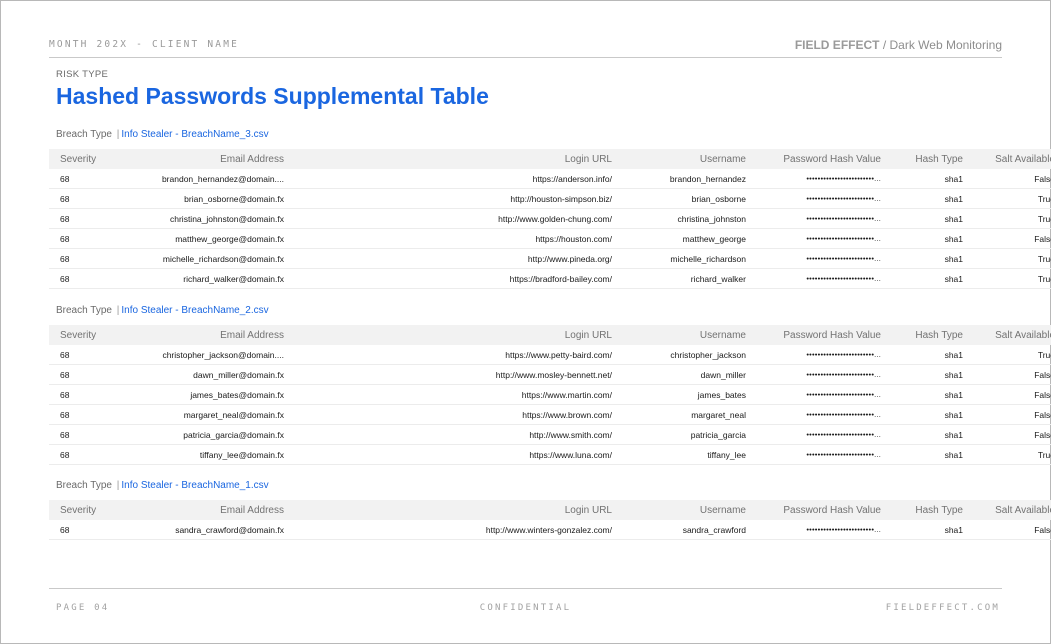 The height and width of the screenshot is (644, 1051). Describe the element at coordinates (144, 44) in the screenshot. I see `report-period-client: MONTH 202X - CLIENT NAME` at that location.